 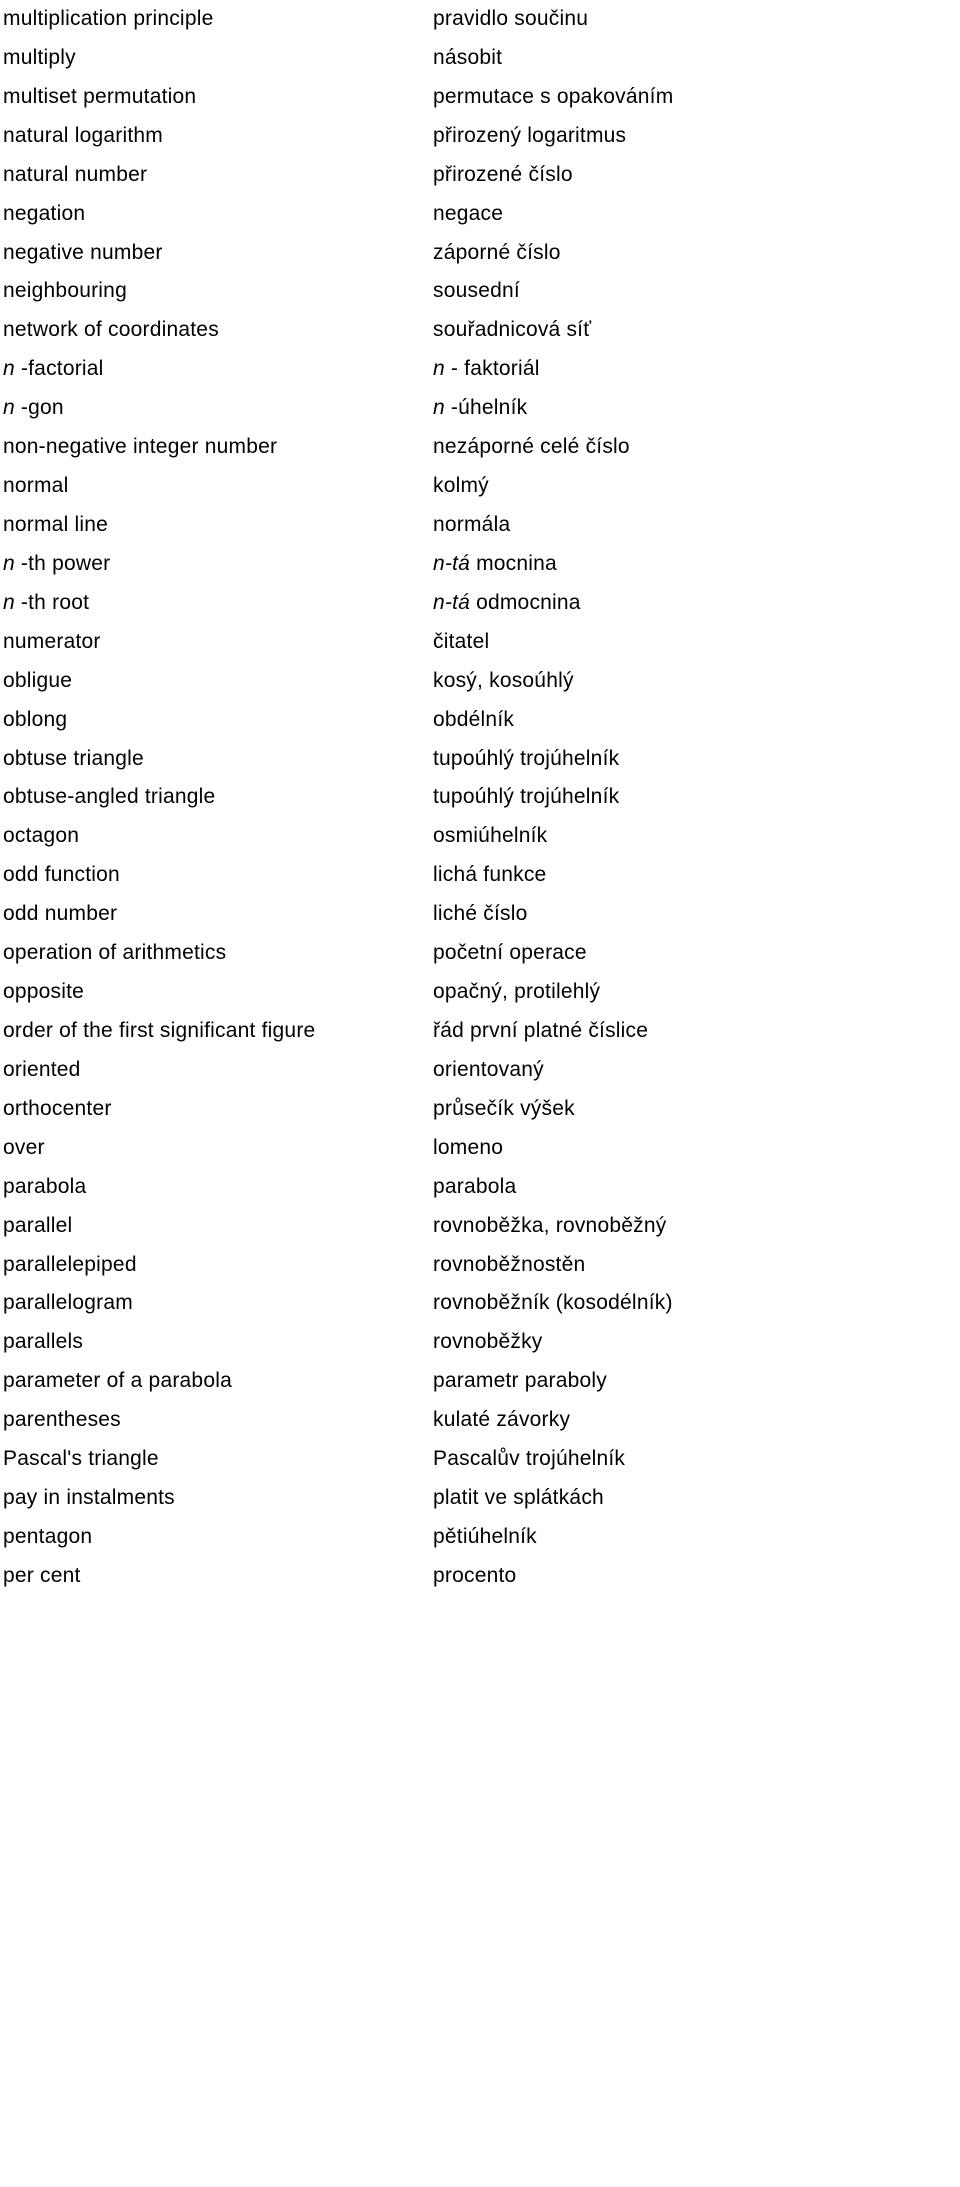 I want to click on term-czech: početní operace, so click(x=510, y=953).